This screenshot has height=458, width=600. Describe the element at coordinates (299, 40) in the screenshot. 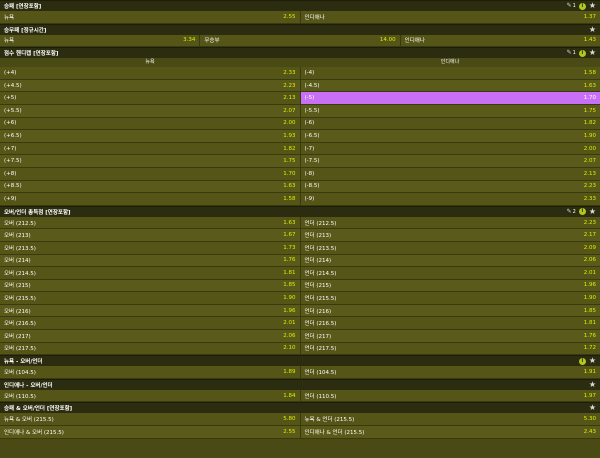

I see `odds-button-draw: 무승부 14.00` at that location.